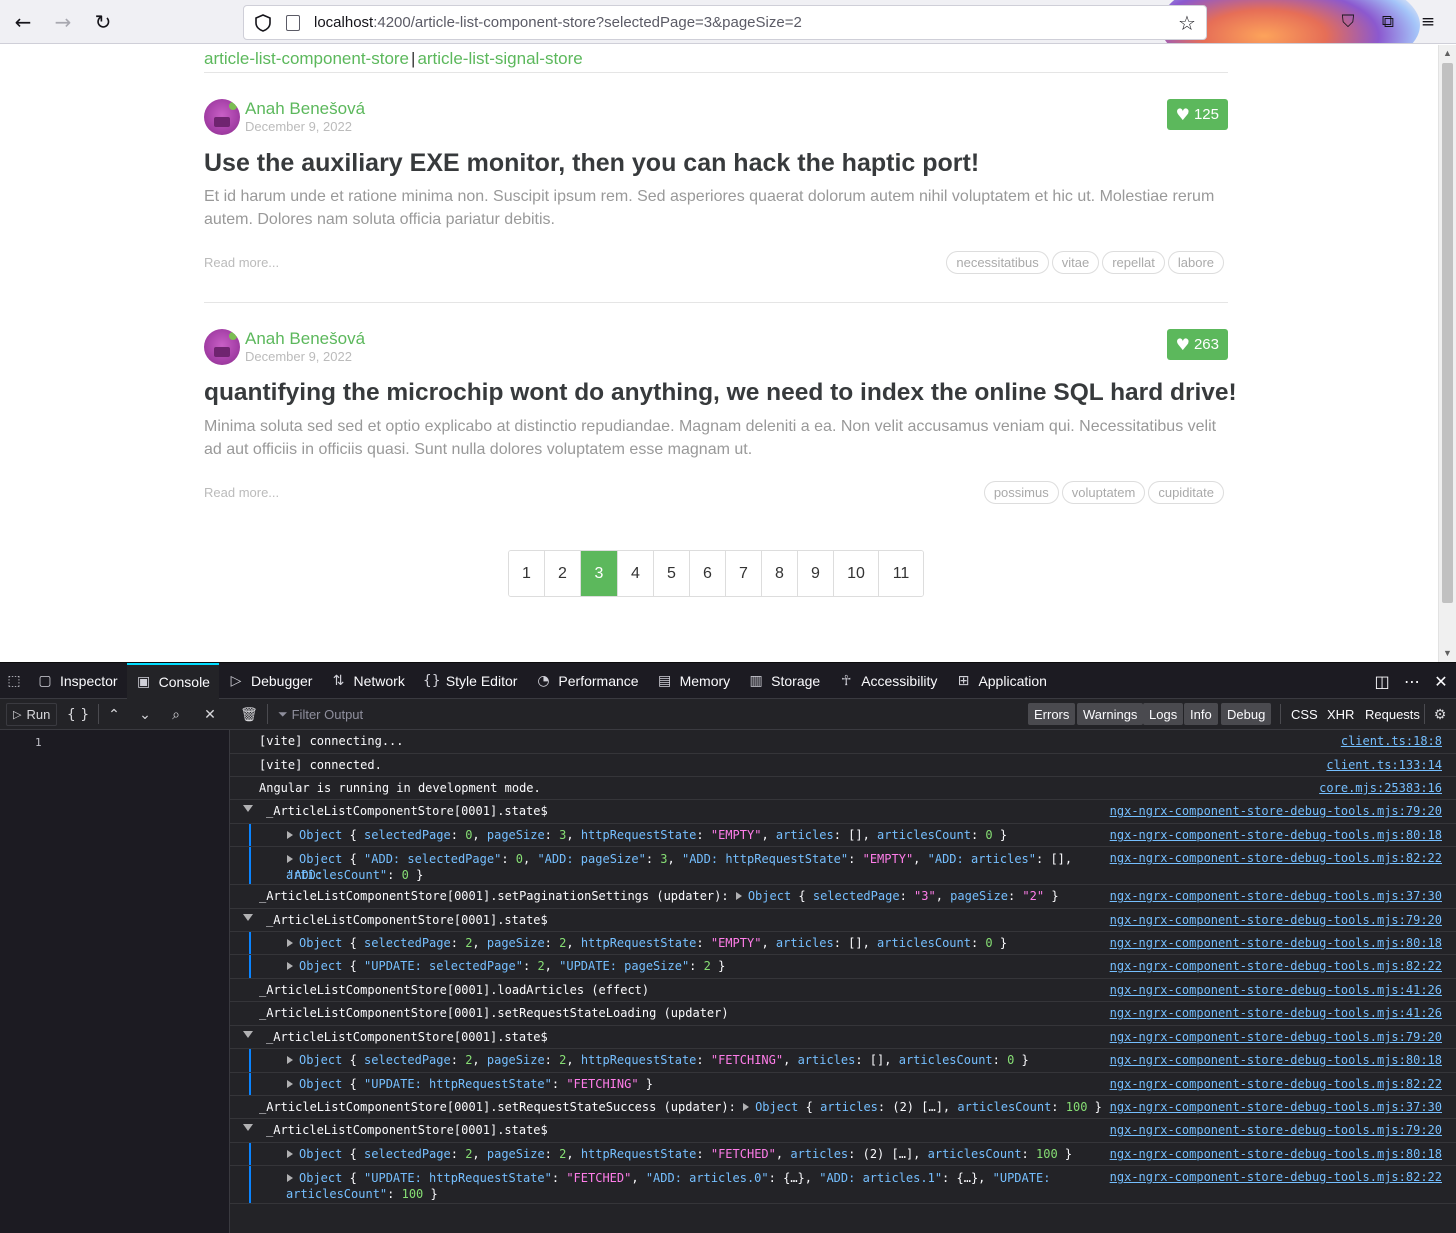 The width and height of the screenshot is (1456, 1233). I want to click on page-link-10: 10, so click(856, 573).